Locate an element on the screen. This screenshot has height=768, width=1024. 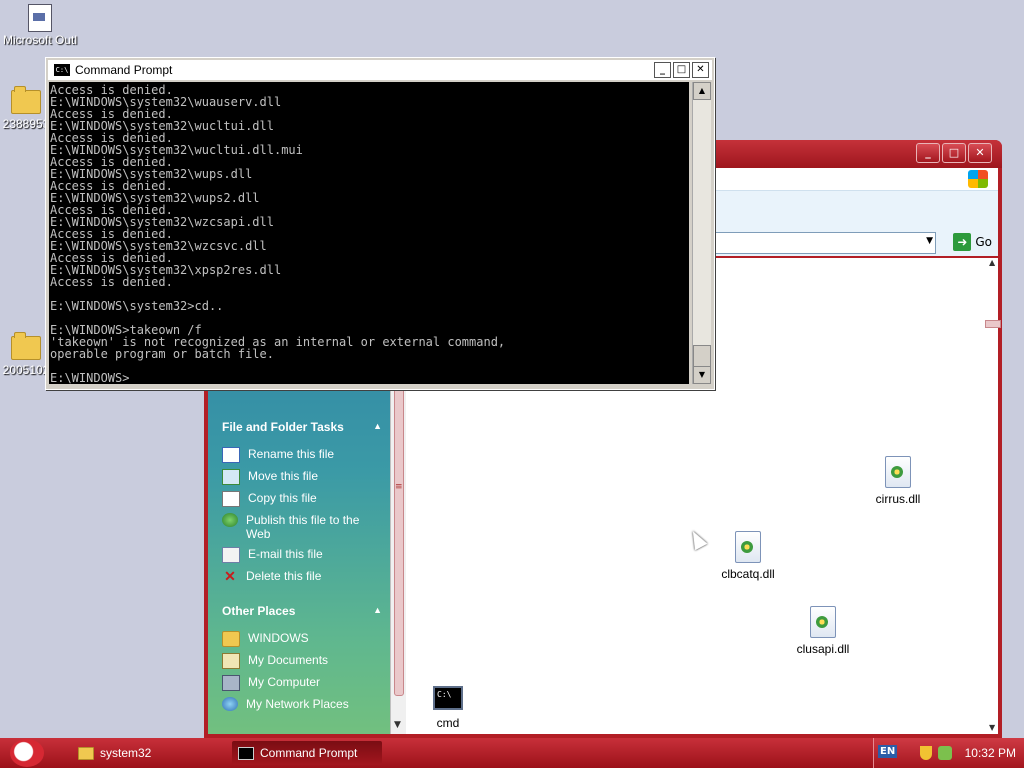
file-item: C:\ cmd is located at coordinates (448, 708).